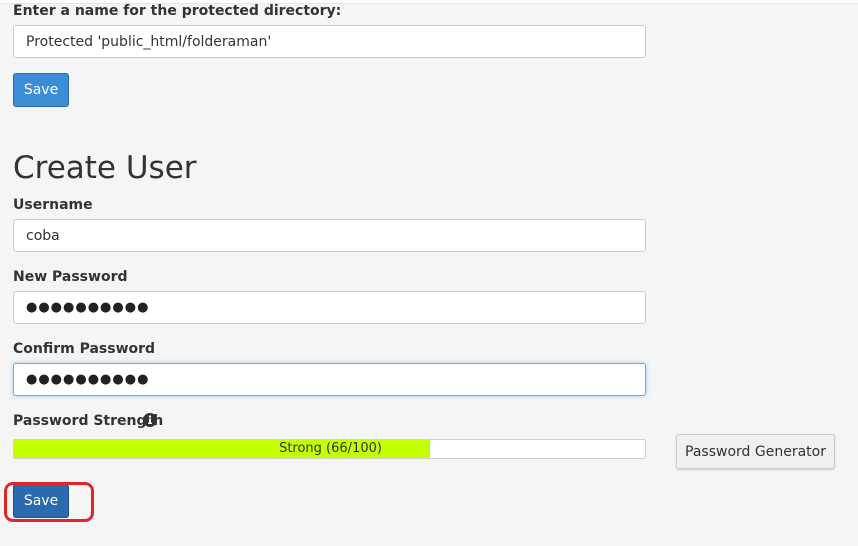  Describe the element at coordinates (150, 420) in the screenshot. I see `info-circle-icon` at that location.